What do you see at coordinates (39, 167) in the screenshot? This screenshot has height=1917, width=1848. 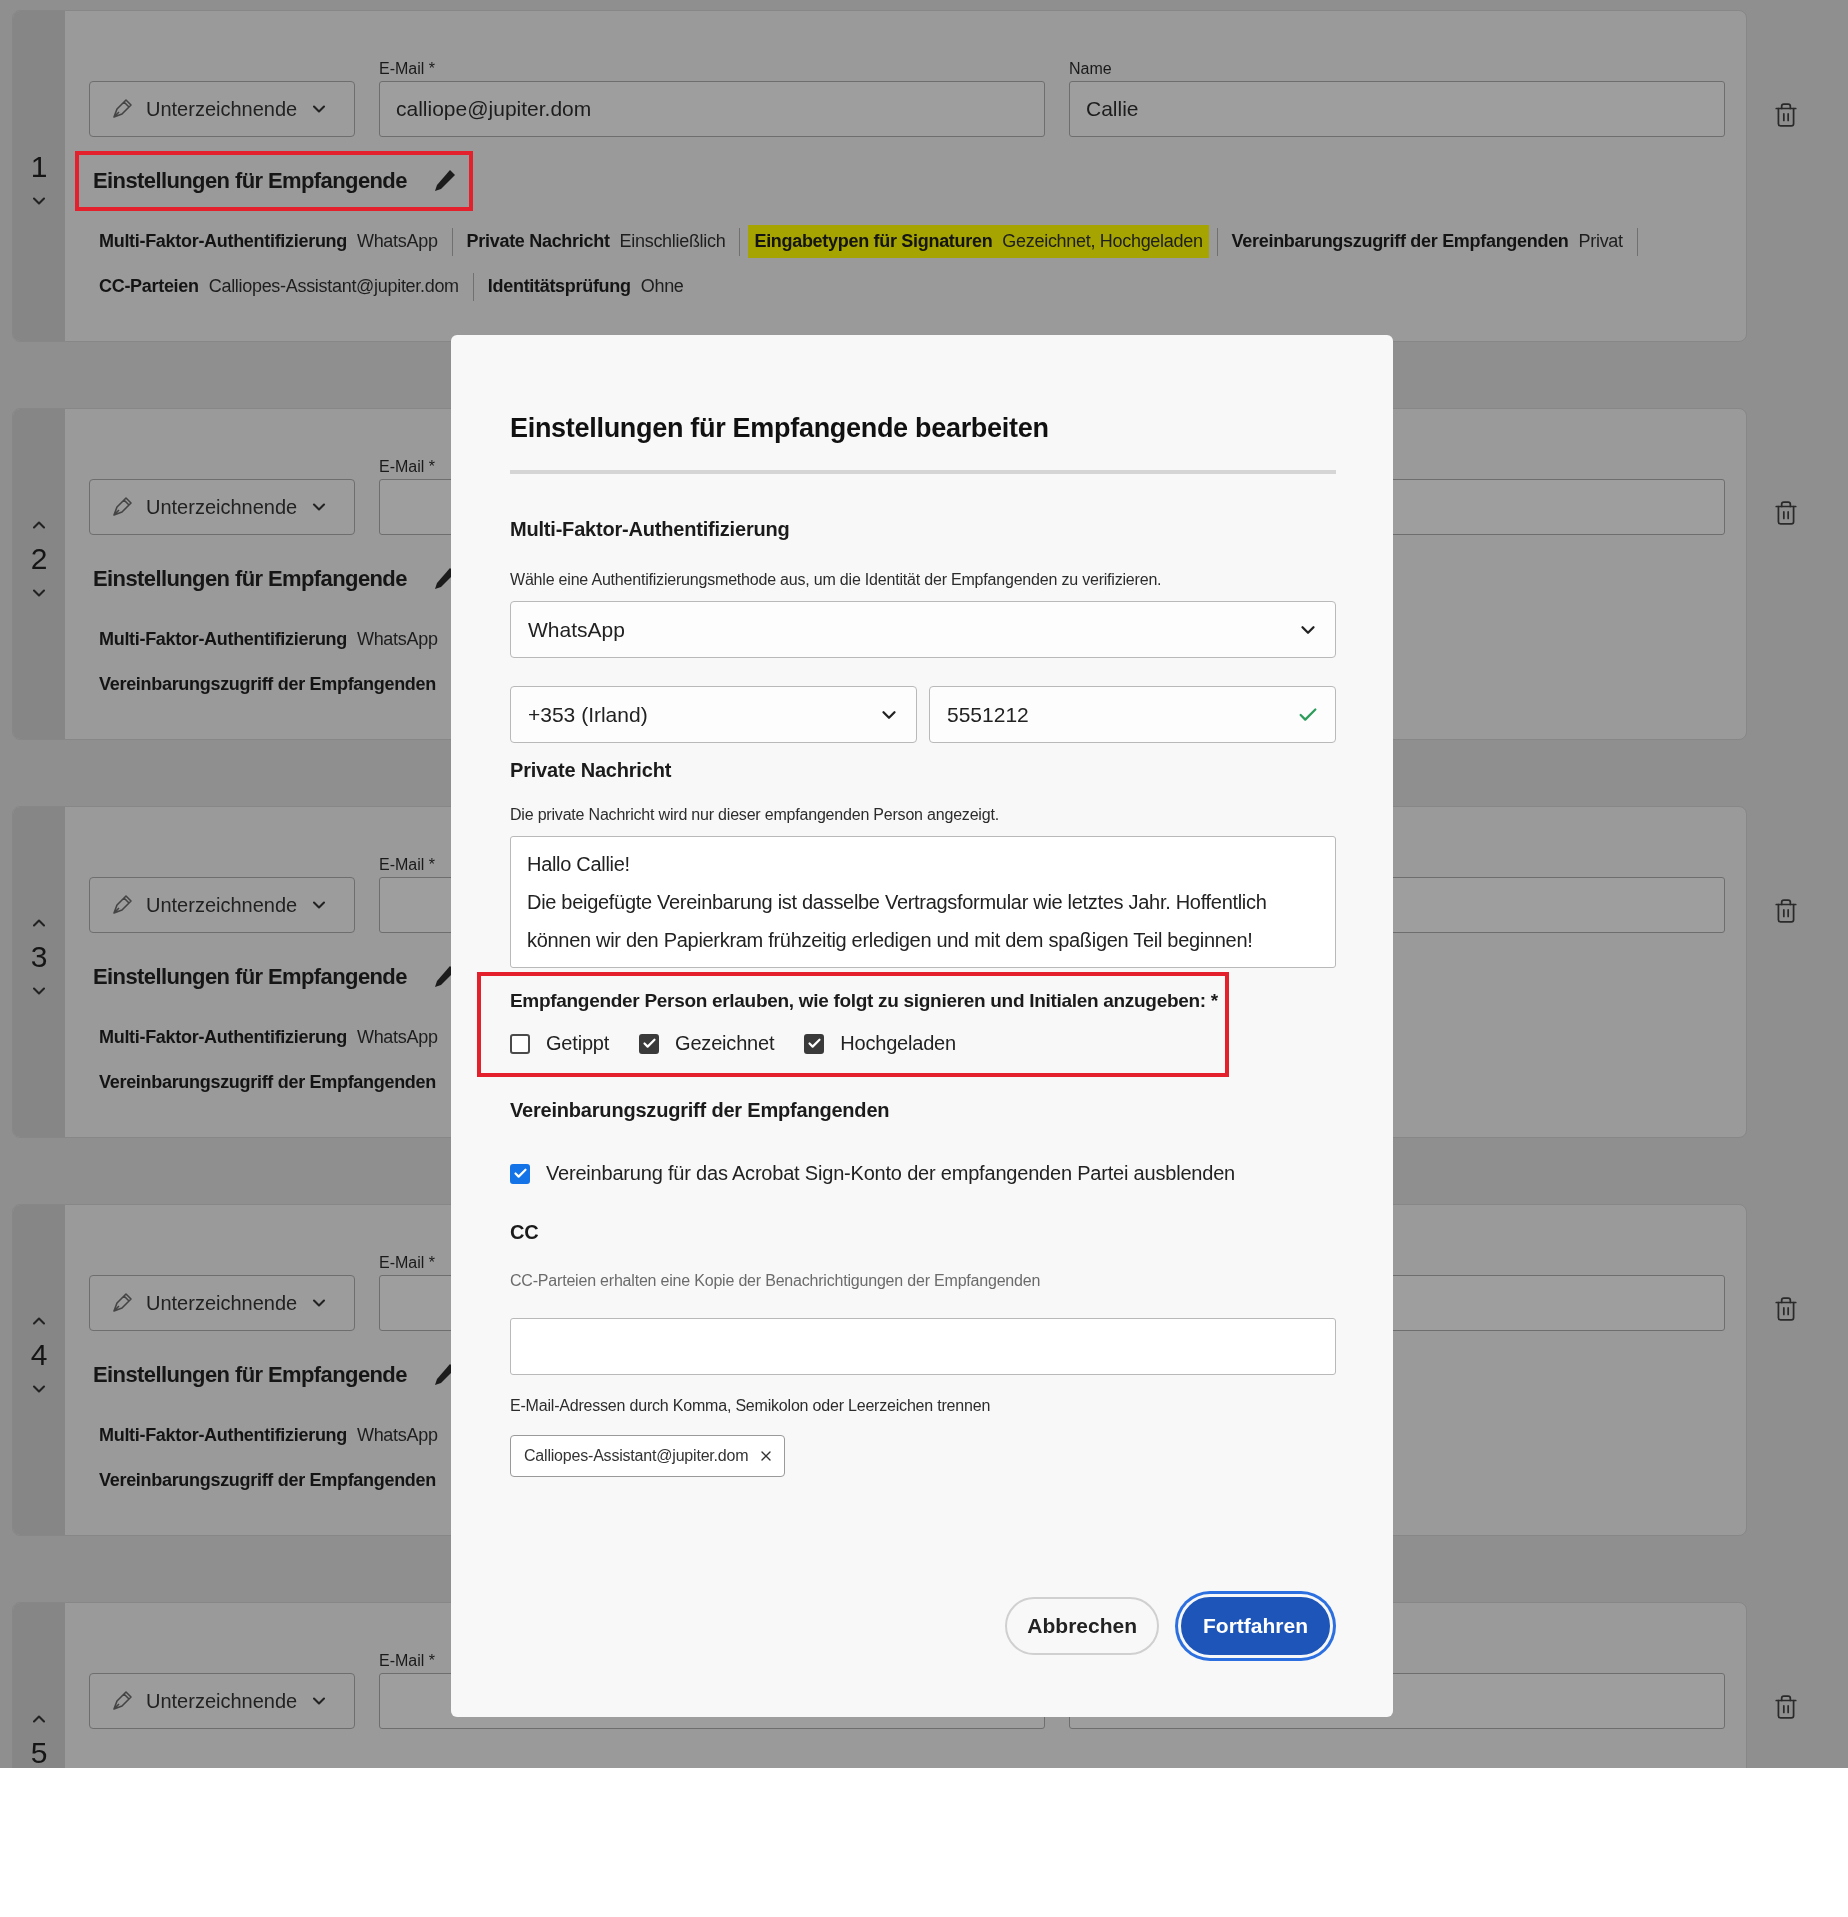 I see `recipient-number: 1` at bounding box center [39, 167].